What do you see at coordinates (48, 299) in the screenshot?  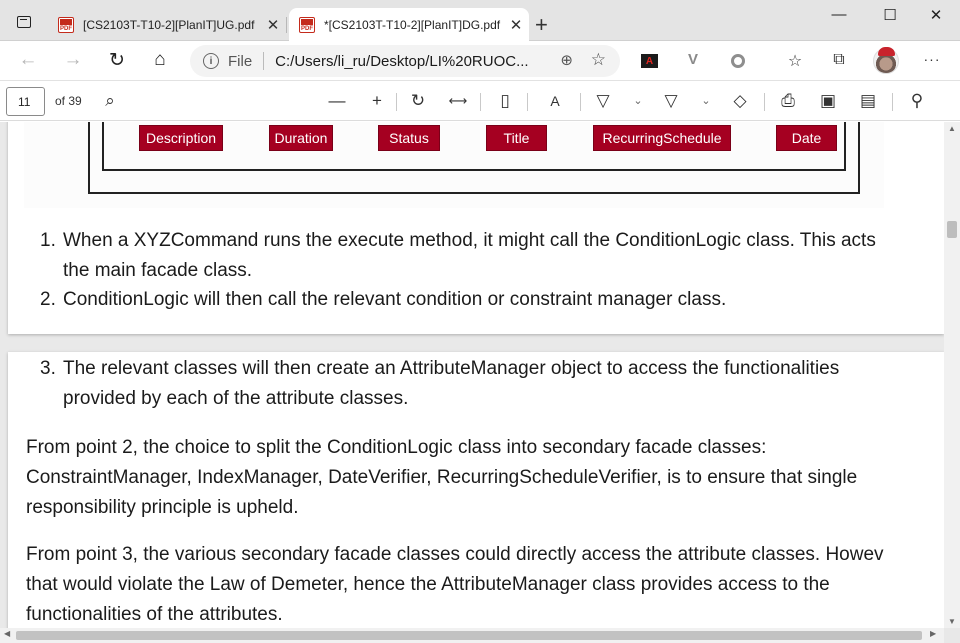 I see `list-item-number: 2.` at bounding box center [48, 299].